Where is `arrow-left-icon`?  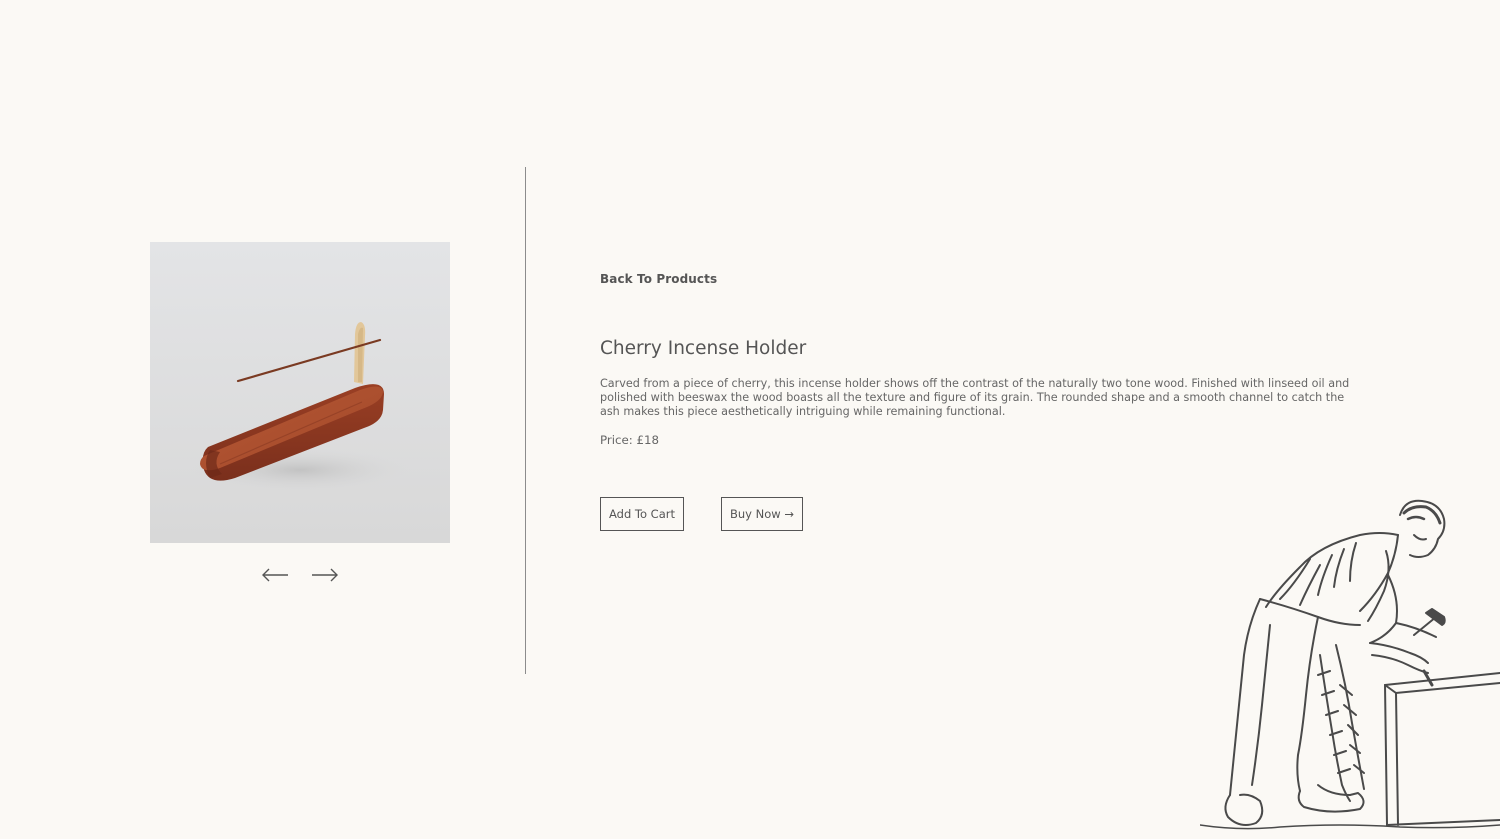 arrow-left-icon is located at coordinates (275, 575).